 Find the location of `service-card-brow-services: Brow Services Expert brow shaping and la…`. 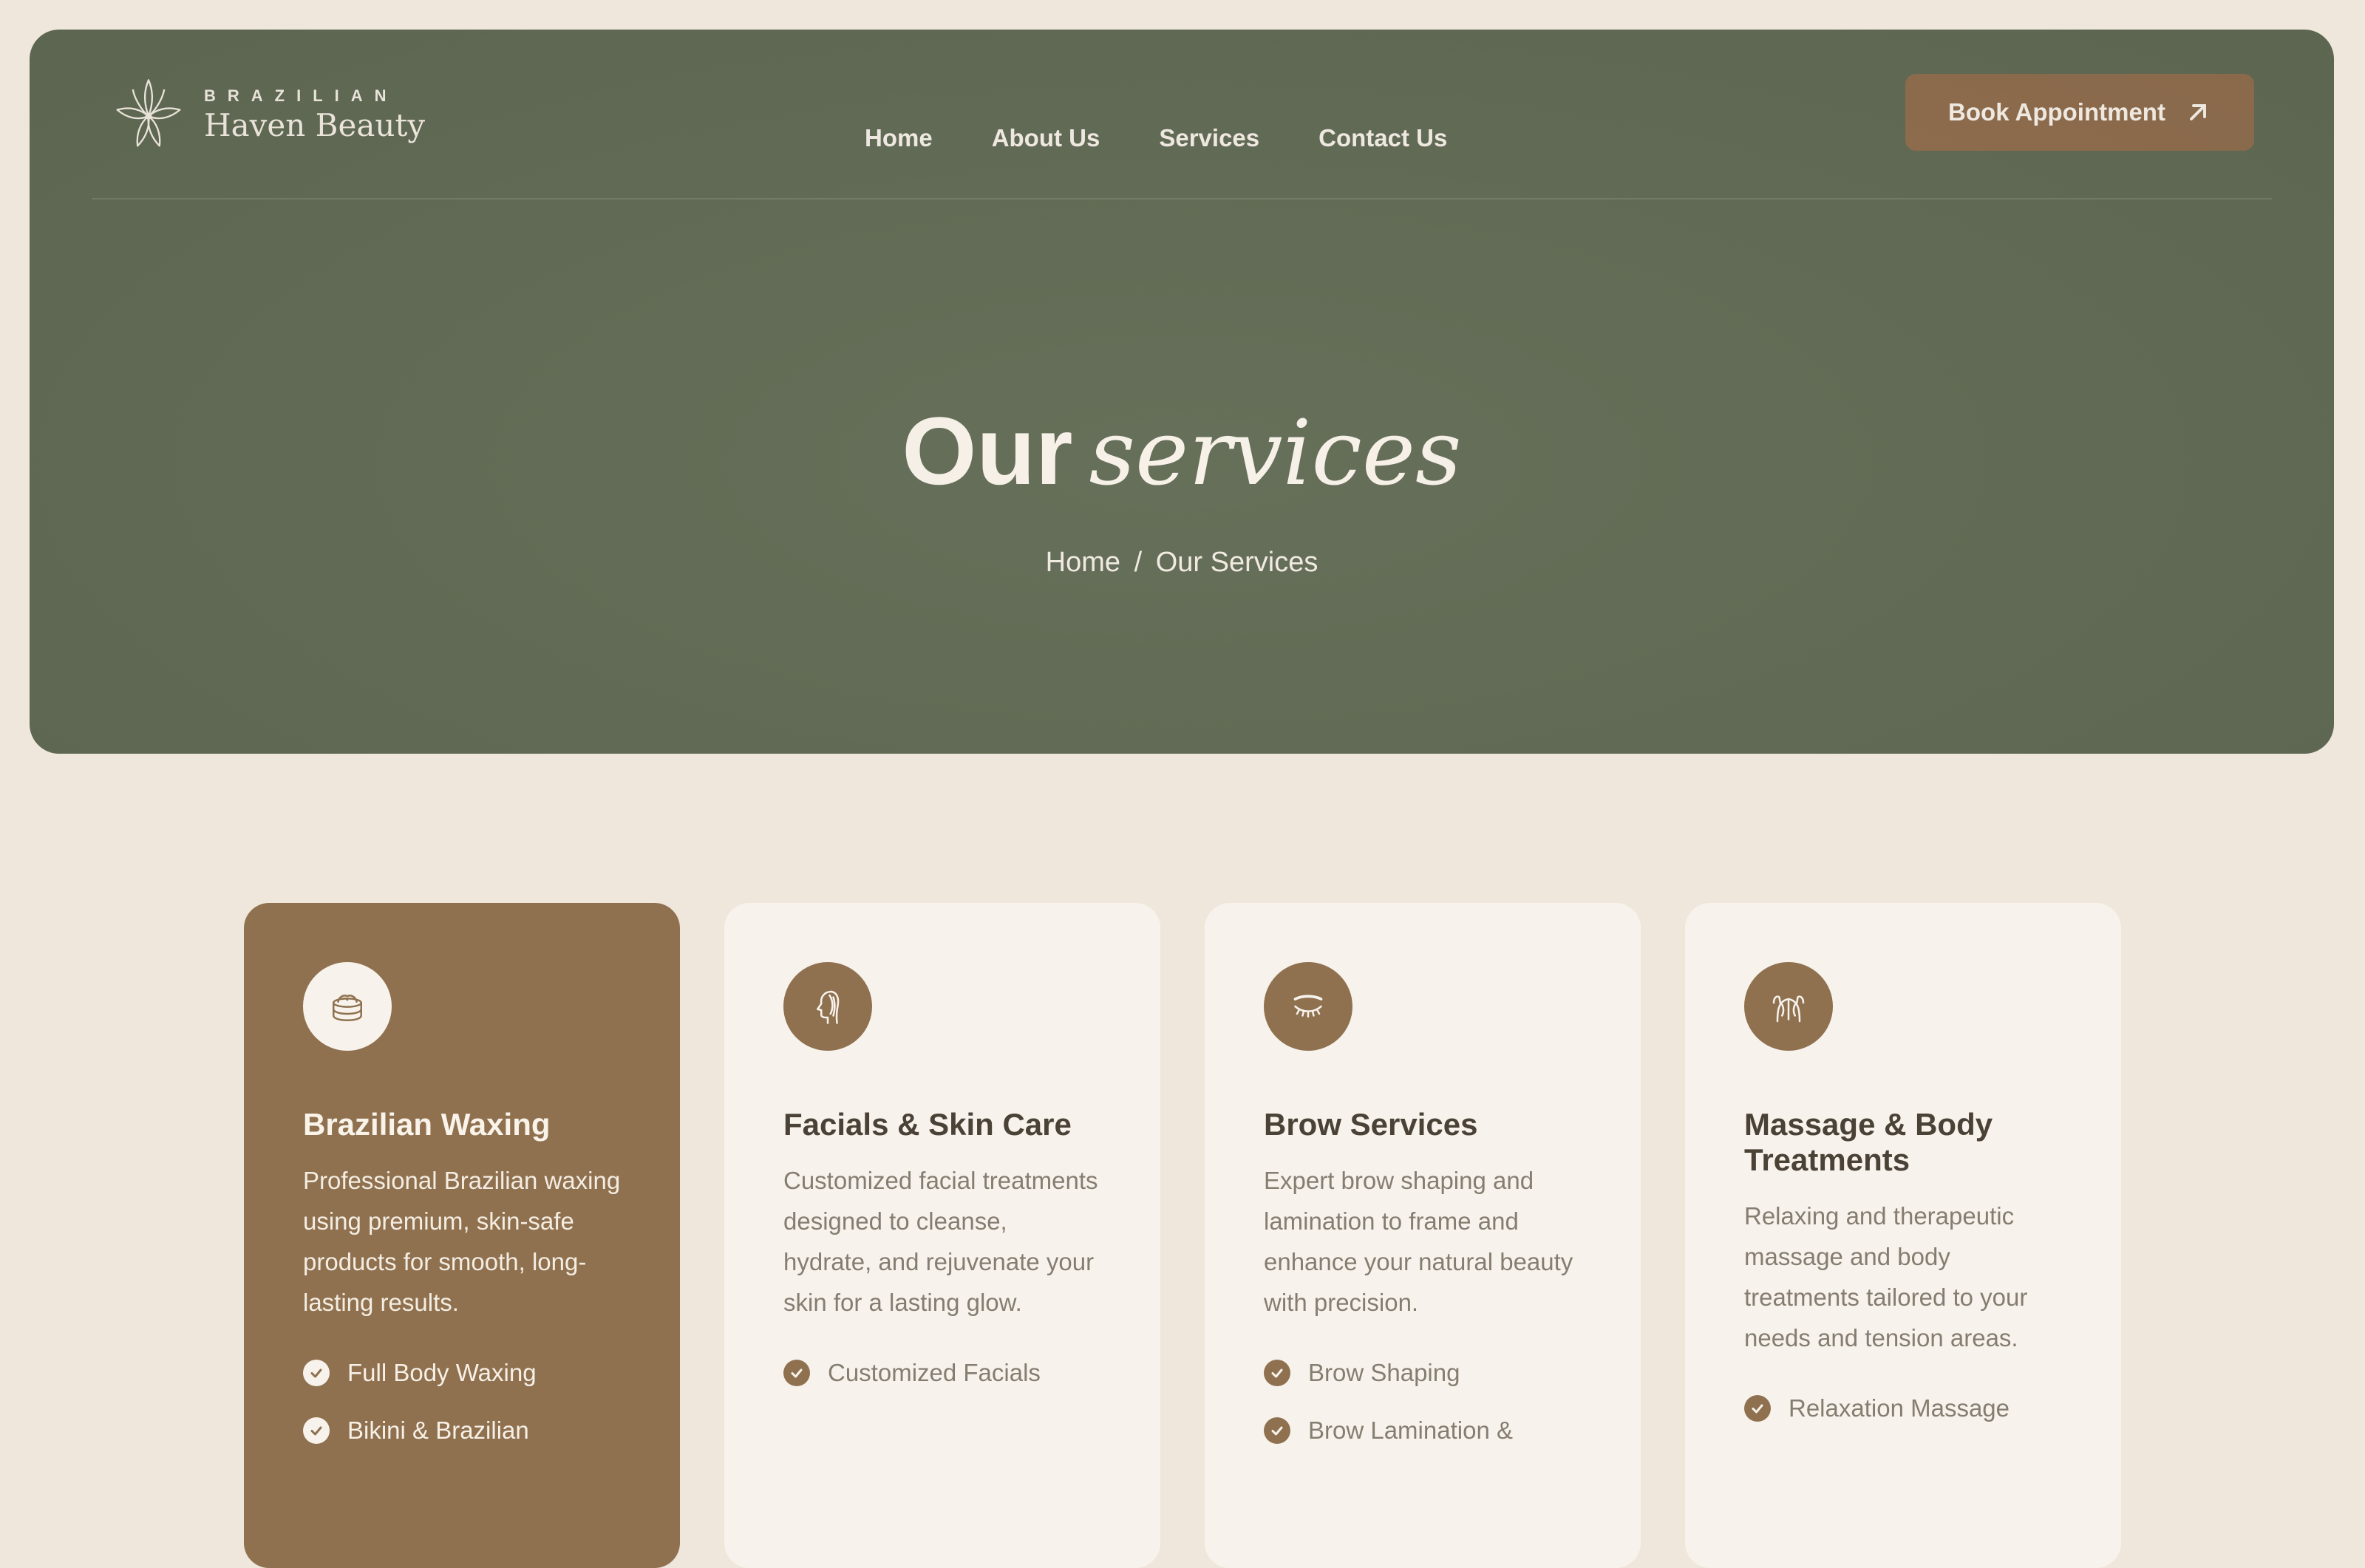

service-card-brow-services: Brow Services Expert brow shaping and la… is located at coordinates (1423, 1235).